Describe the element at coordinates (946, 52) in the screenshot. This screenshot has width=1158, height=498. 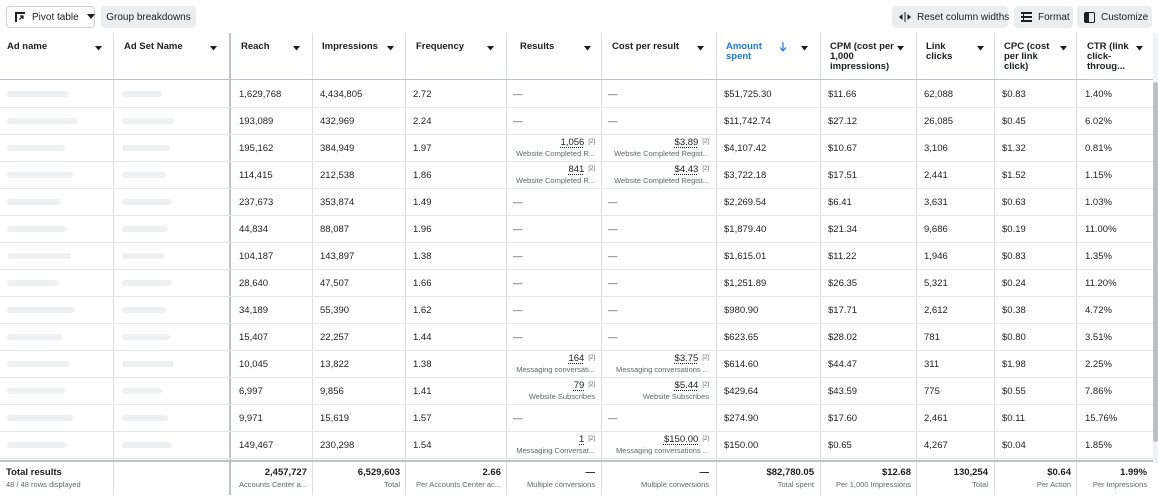
I see `col-header-link-clicks: Link clicks` at that location.